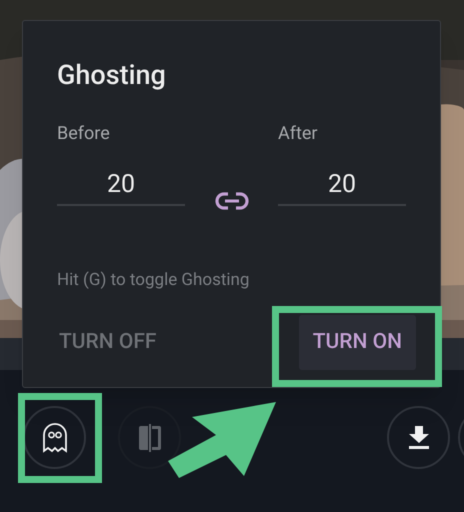 This screenshot has height=512, width=464. What do you see at coordinates (84, 134) in the screenshot?
I see `field-label: Before` at bounding box center [84, 134].